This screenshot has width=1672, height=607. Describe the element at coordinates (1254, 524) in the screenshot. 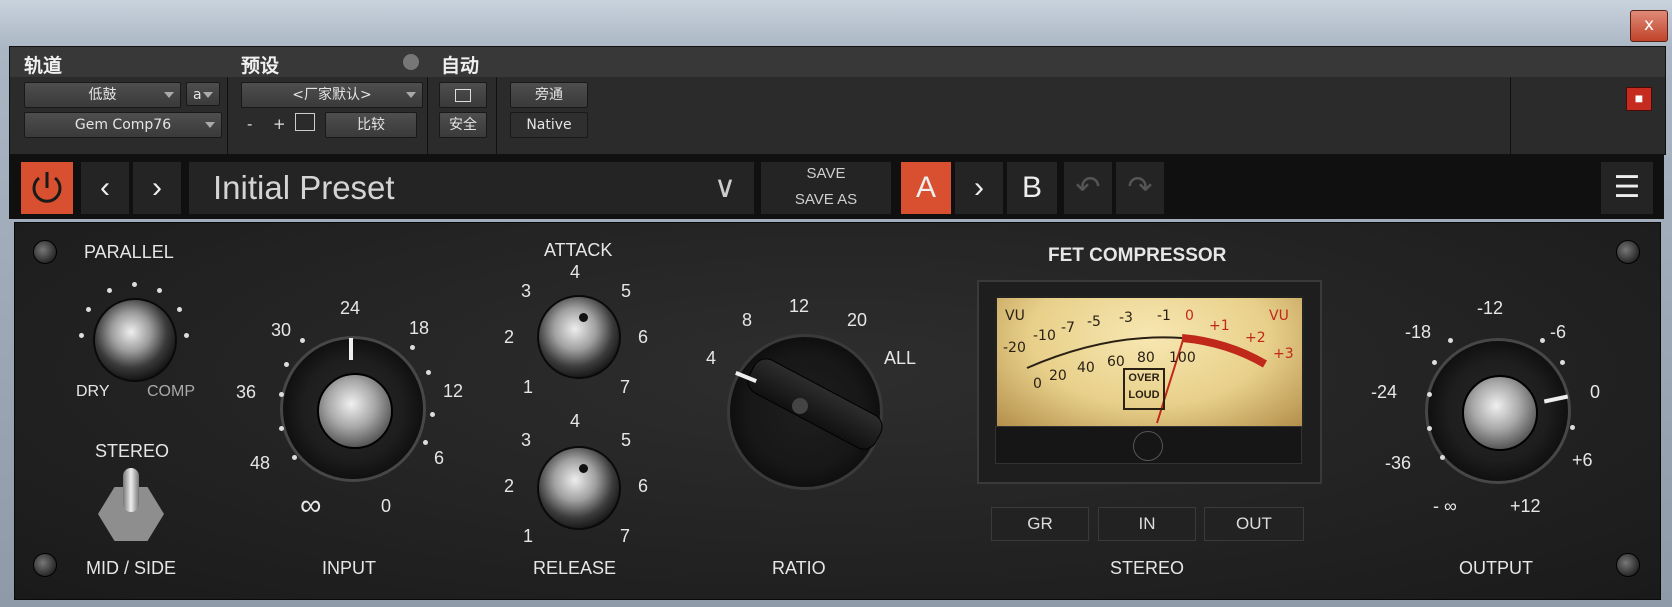

I see `meter-mode-out: OUT` at that location.